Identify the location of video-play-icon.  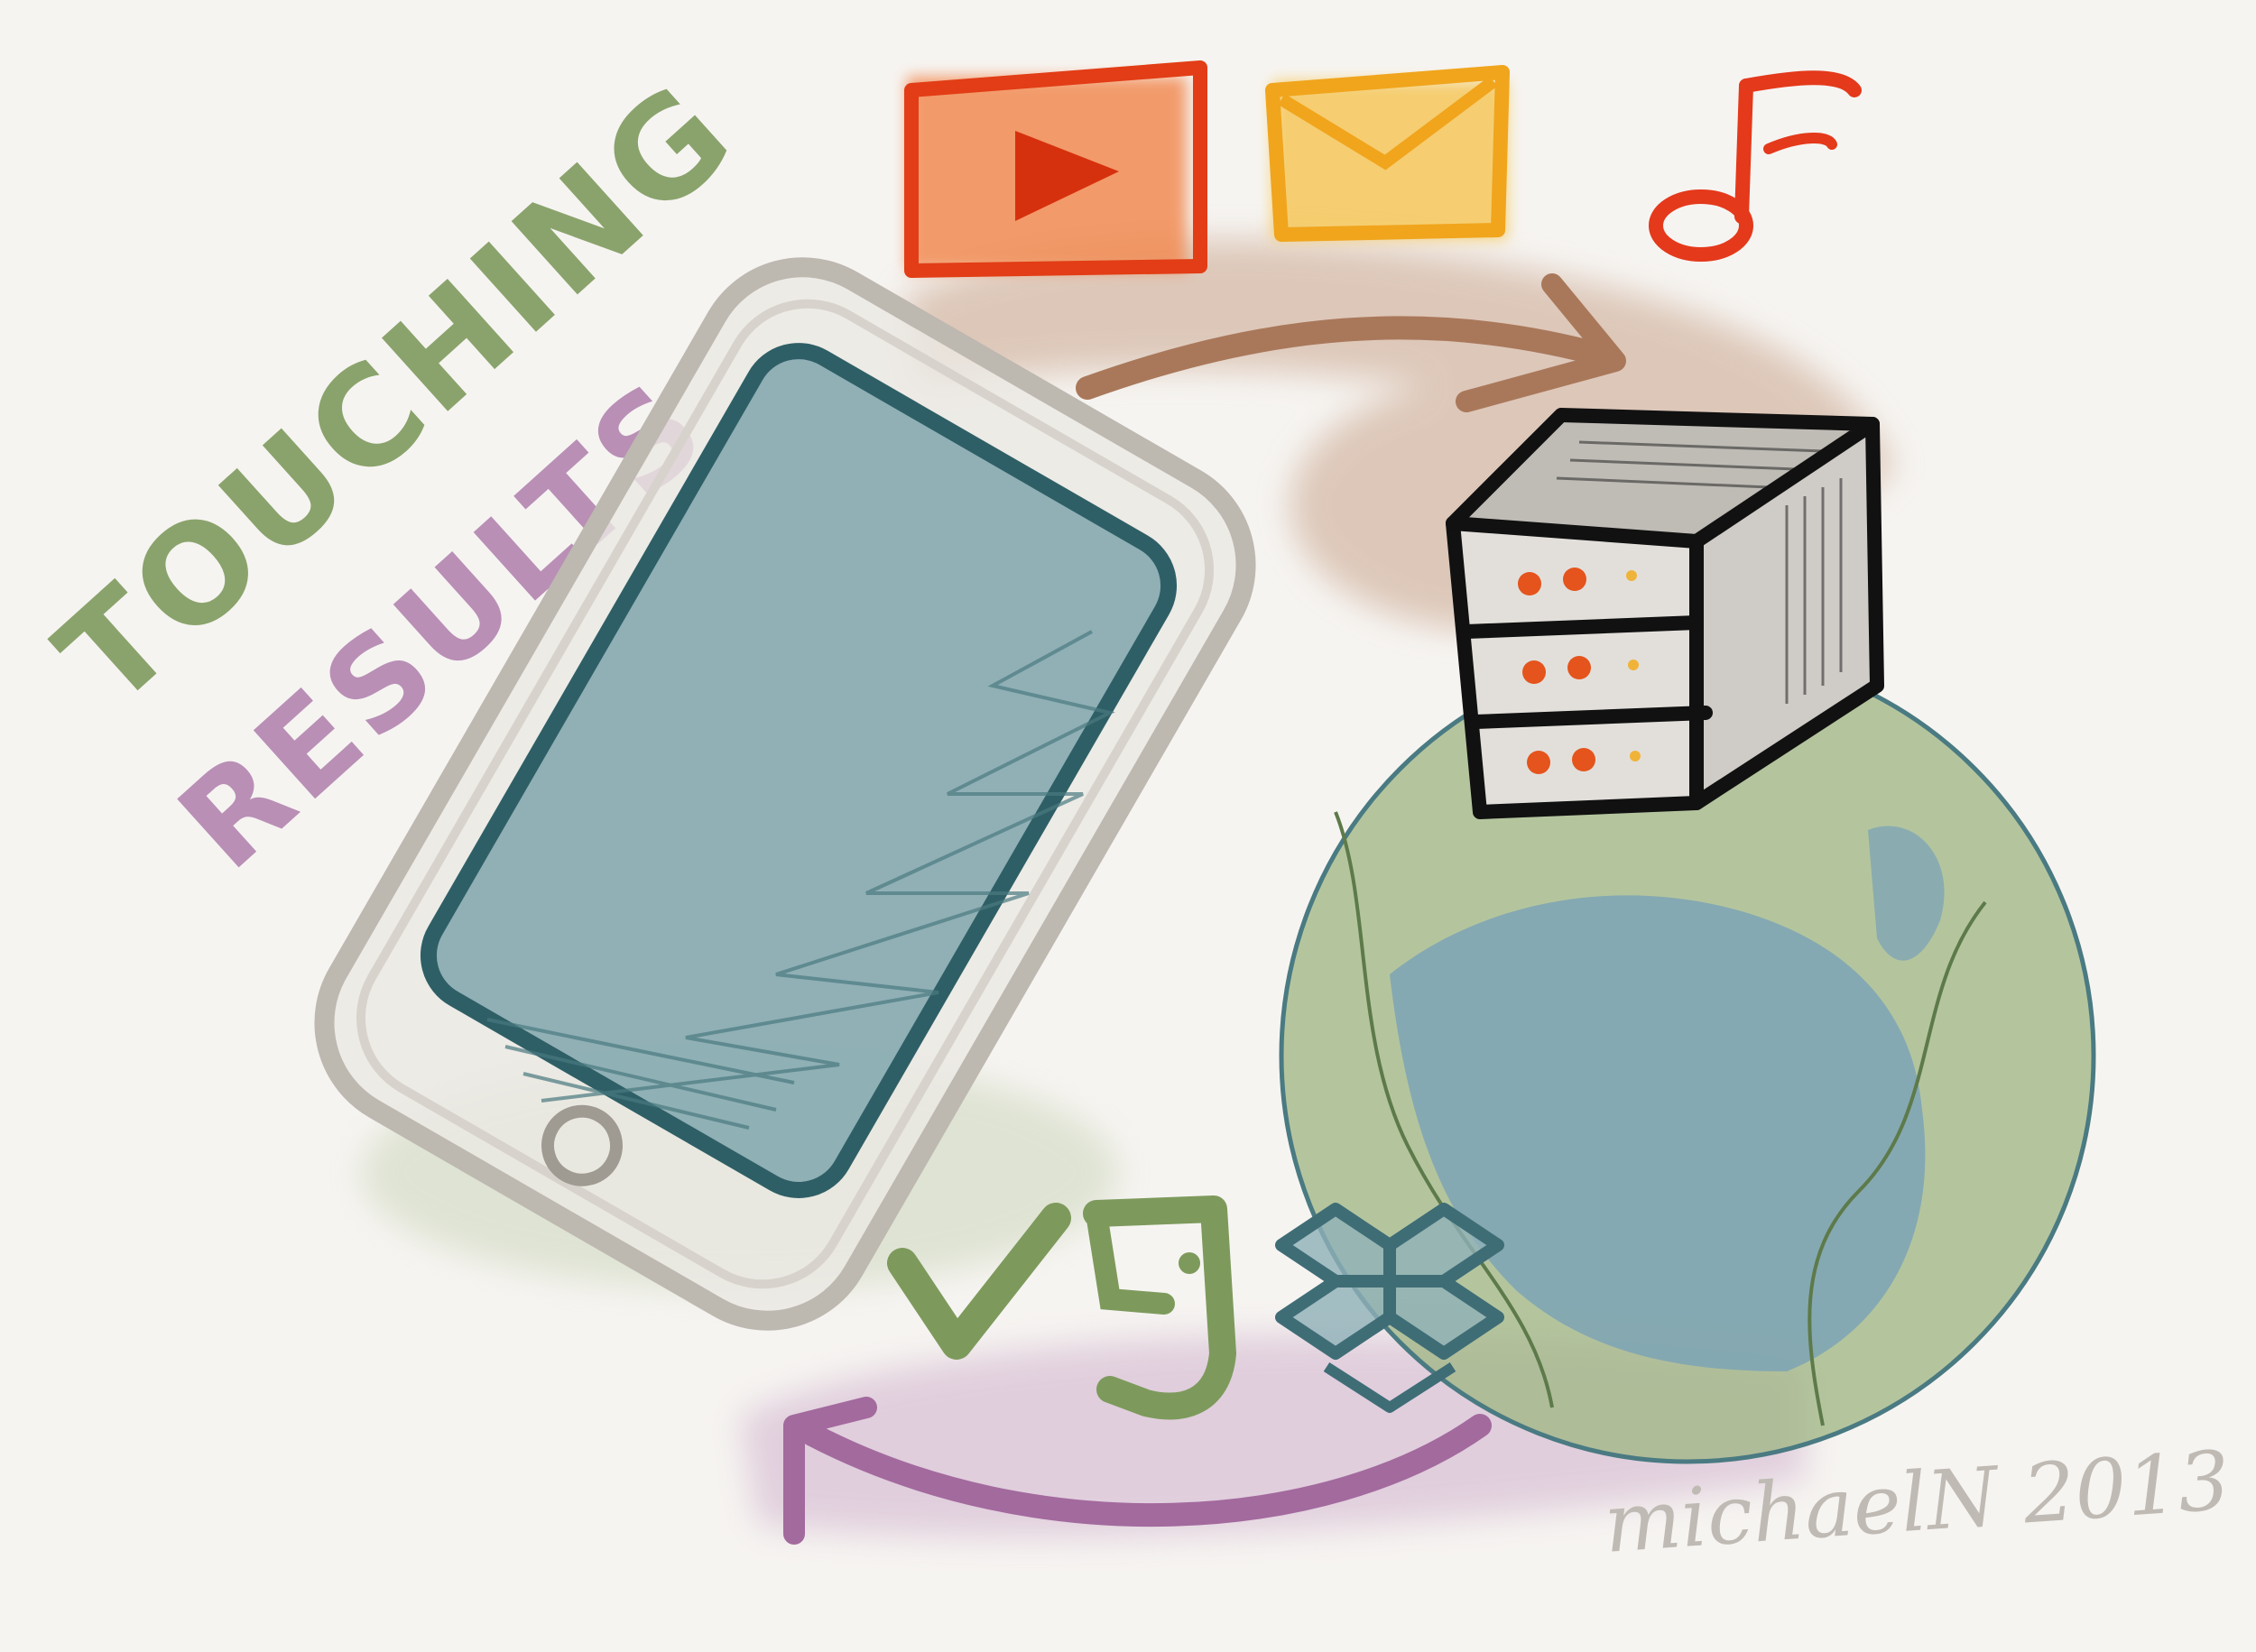
(1055, 169).